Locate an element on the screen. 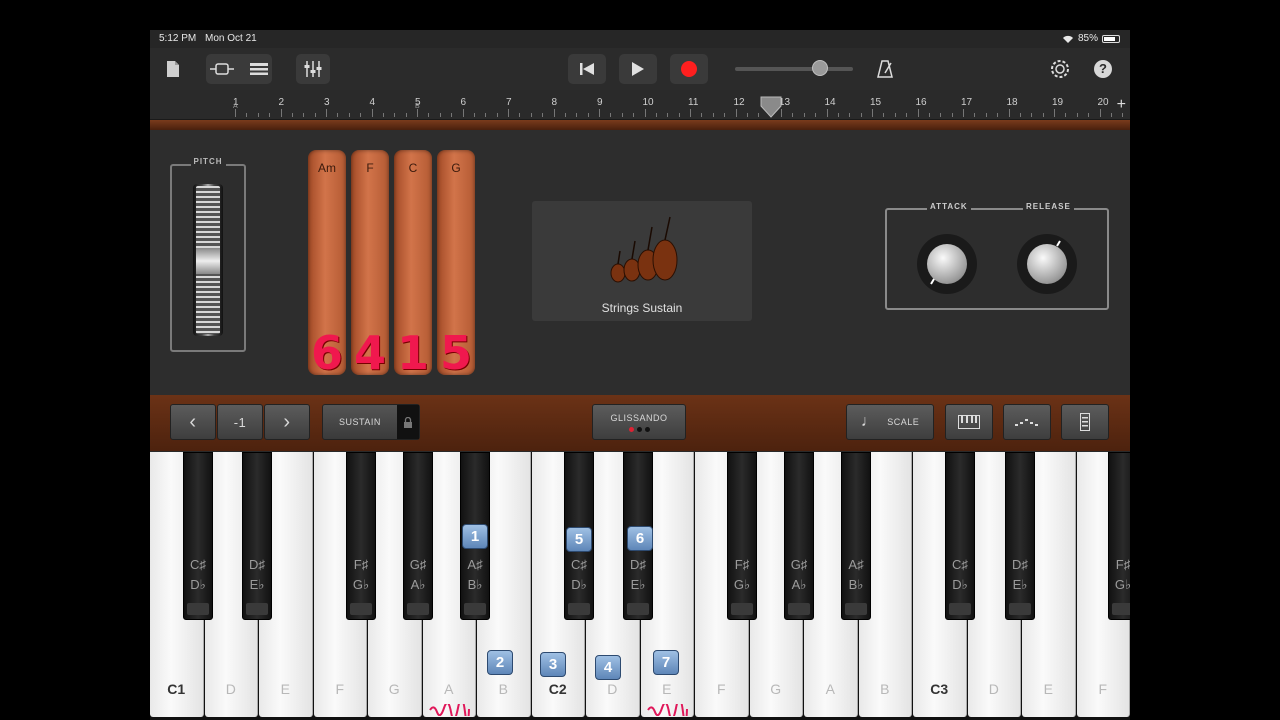  note-settings-icon is located at coordinates (1085, 422).